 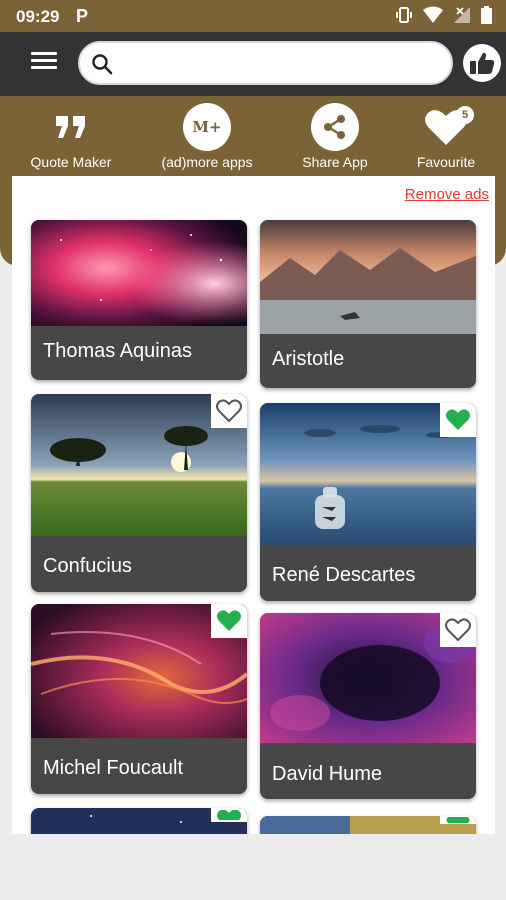 I want to click on top-bar, so click(x=253, y=64).